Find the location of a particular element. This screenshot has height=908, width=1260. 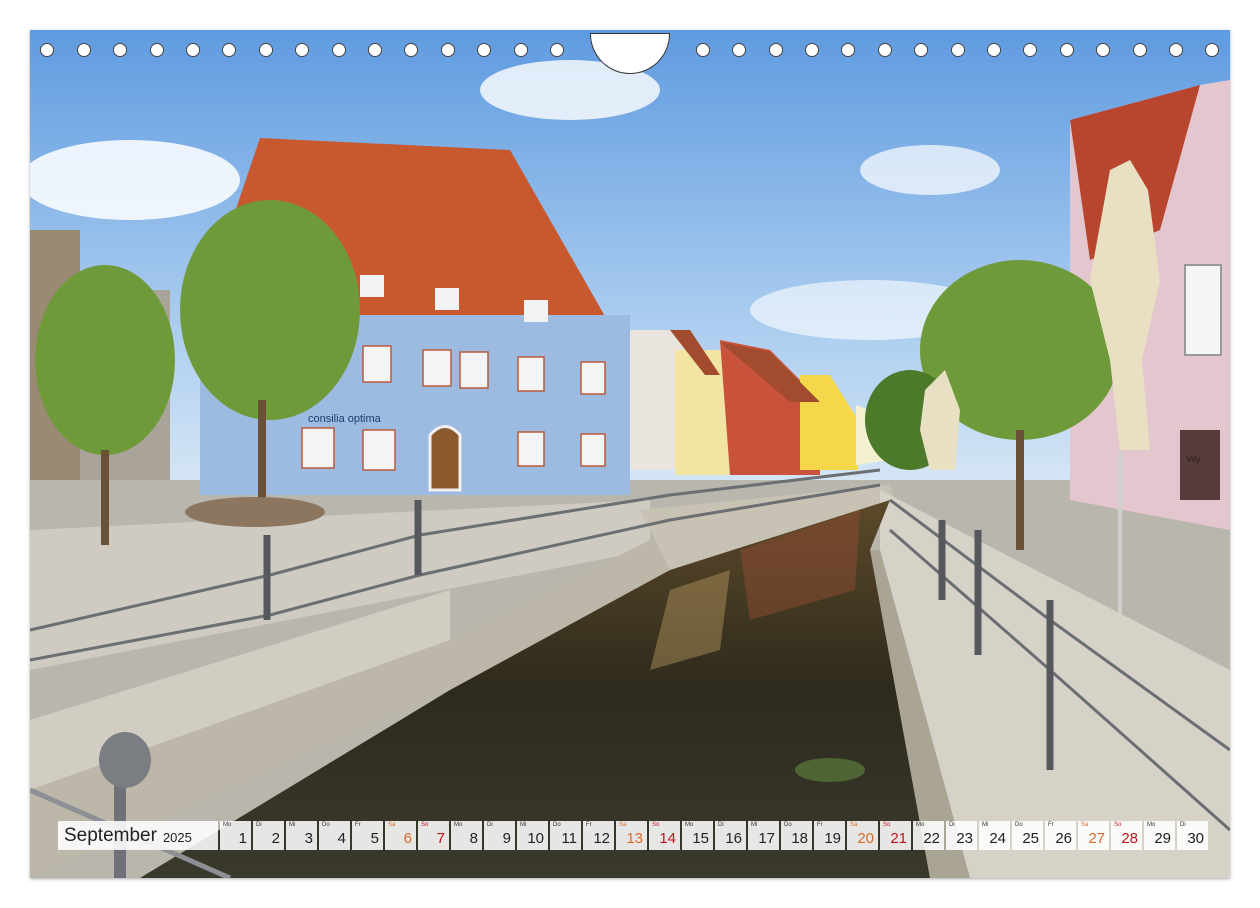

day-cell: Fr 26 is located at coordinates (1060, 835).